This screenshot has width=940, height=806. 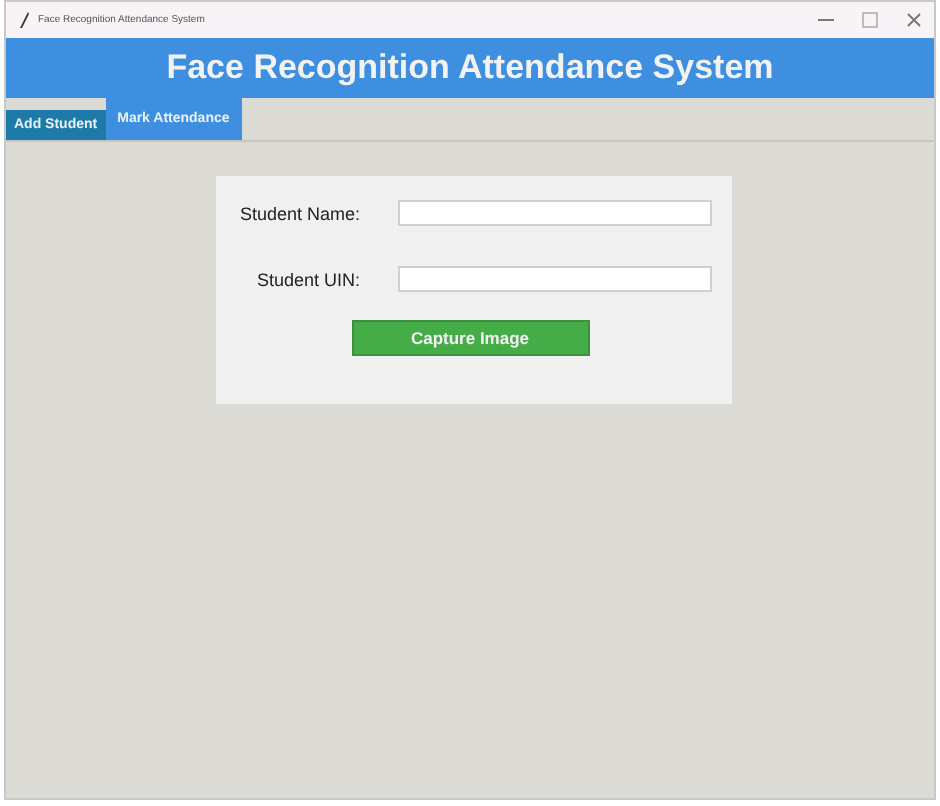 I want to click on app-title: Face Recognition Attendance System, so click(x=470, y=68).